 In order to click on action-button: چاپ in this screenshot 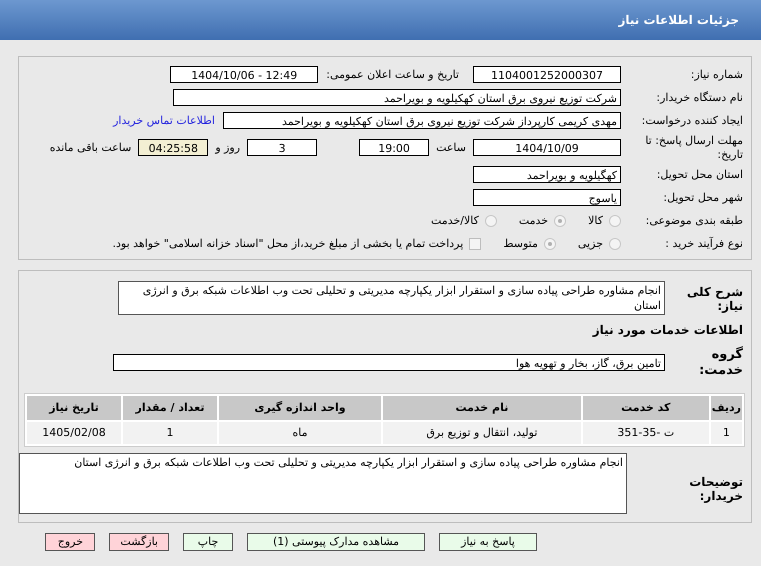, I will do `click(208, 541)`.